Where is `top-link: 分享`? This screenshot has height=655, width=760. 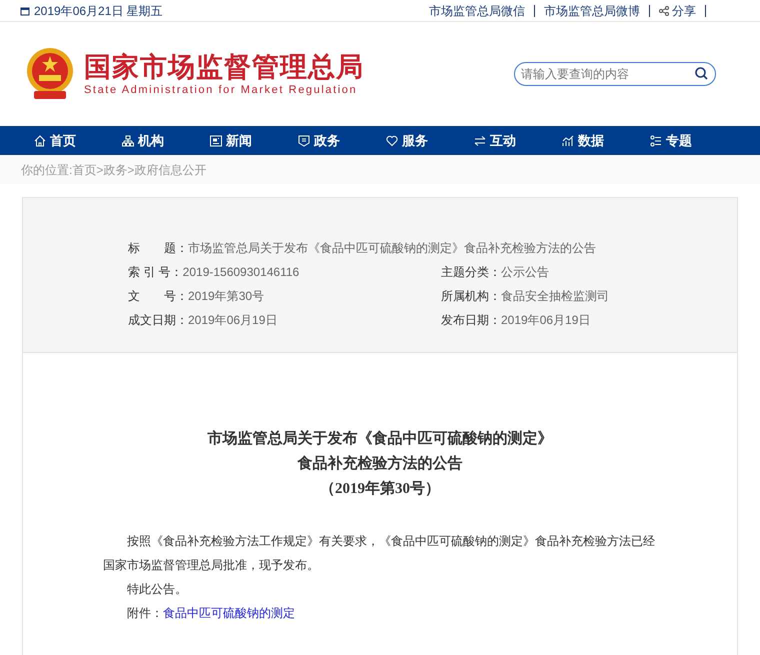
top-link: 分享 is located at coordinates (677, 11).